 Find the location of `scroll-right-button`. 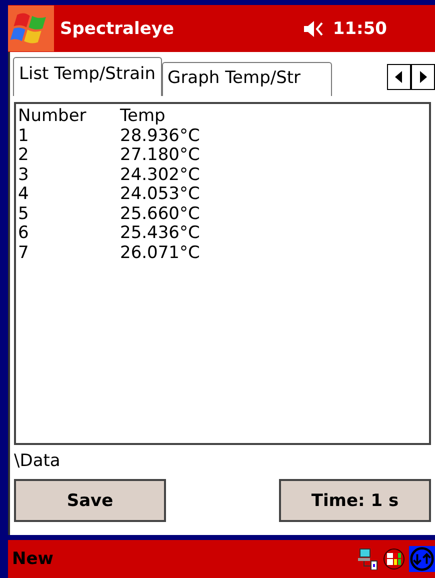

scroll-right-button is located at coordinates (423, 77).